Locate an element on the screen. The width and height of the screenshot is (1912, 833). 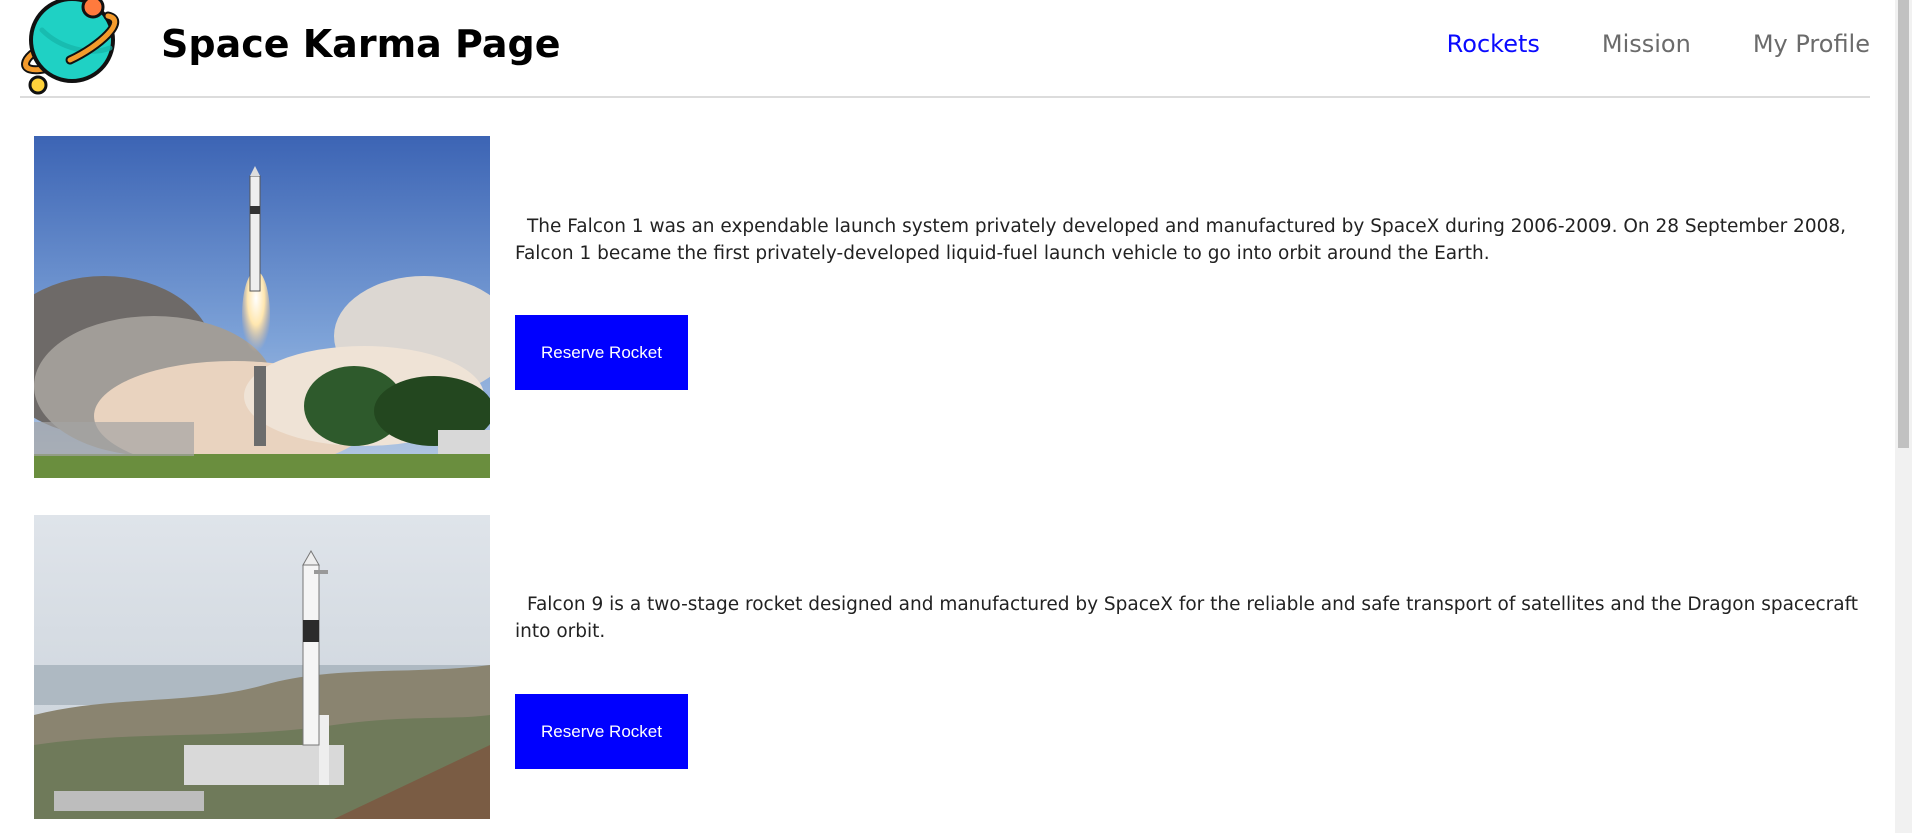
planet-logo-icon is located at coordinates (72, 48).